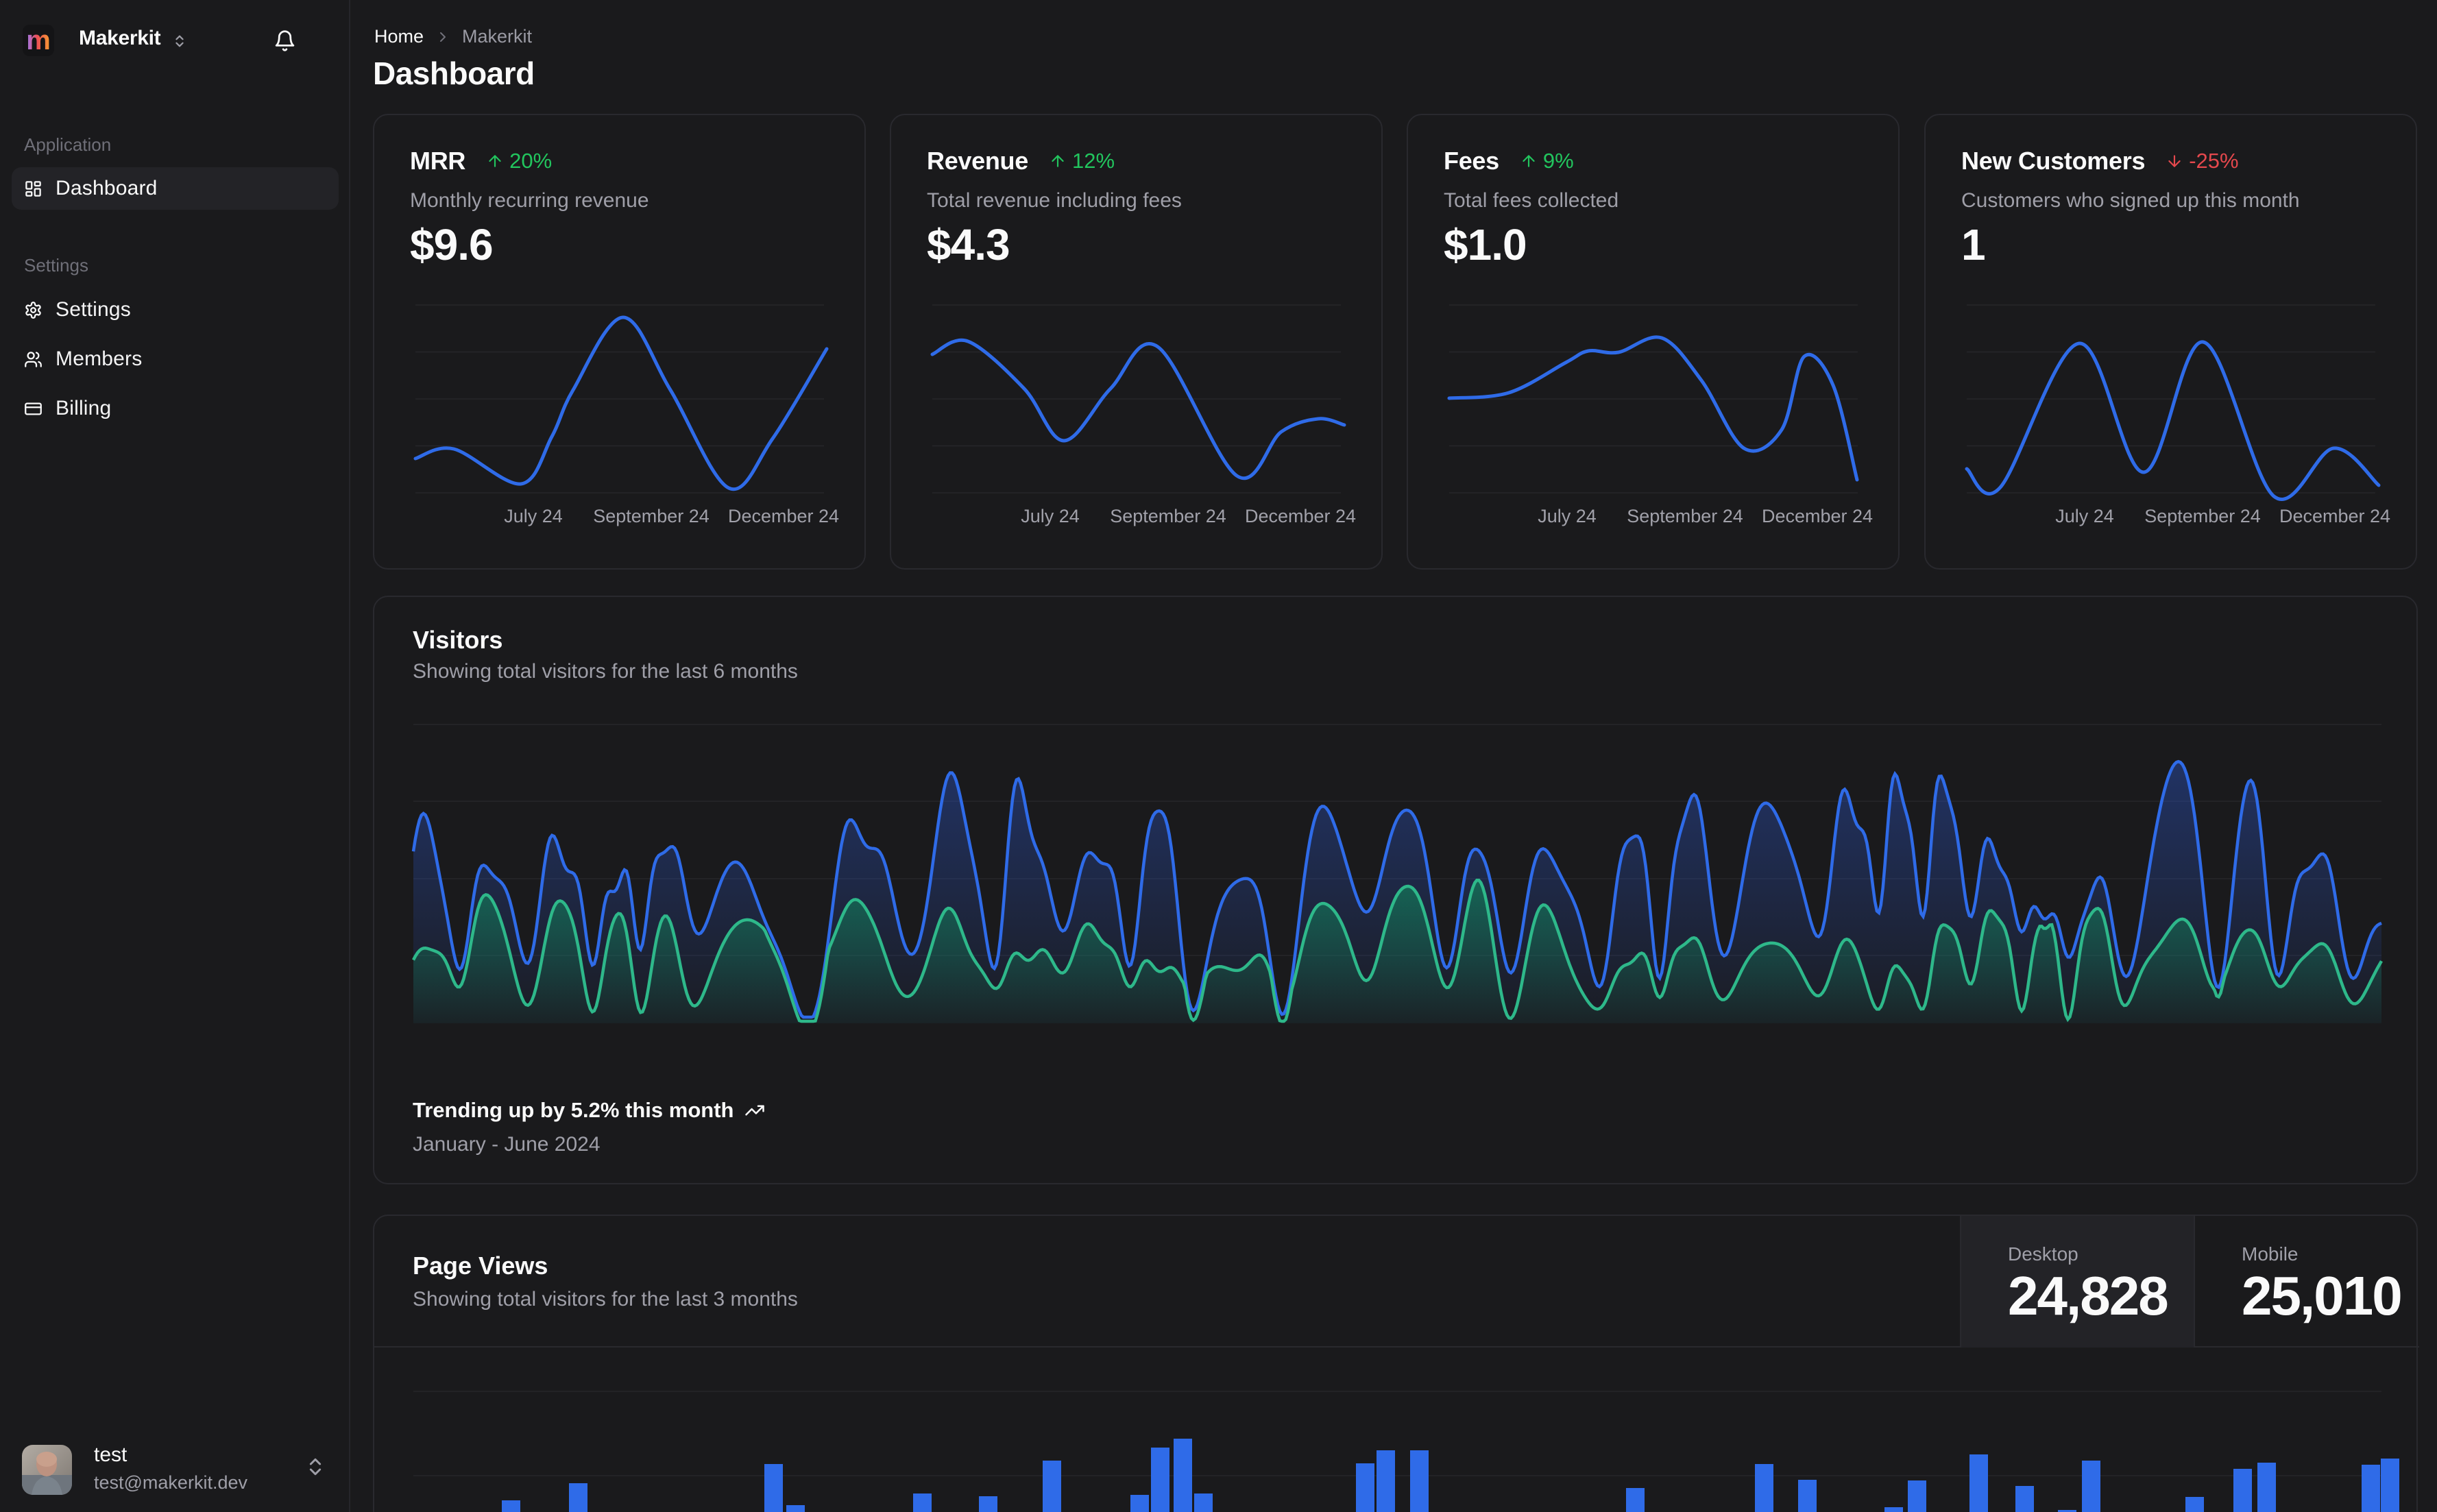 Image resolution: width=2437 pixels, height=1512 pixels. I want to click on svg-text: m, so click(38, 40).